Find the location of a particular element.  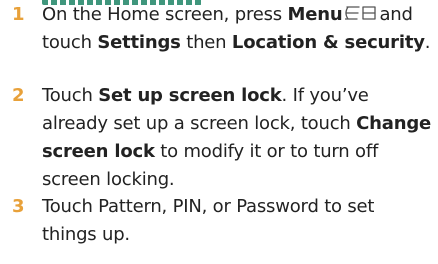

set-up-screen-lock-label: Set up screen lock is located at coordinates (190, 95).